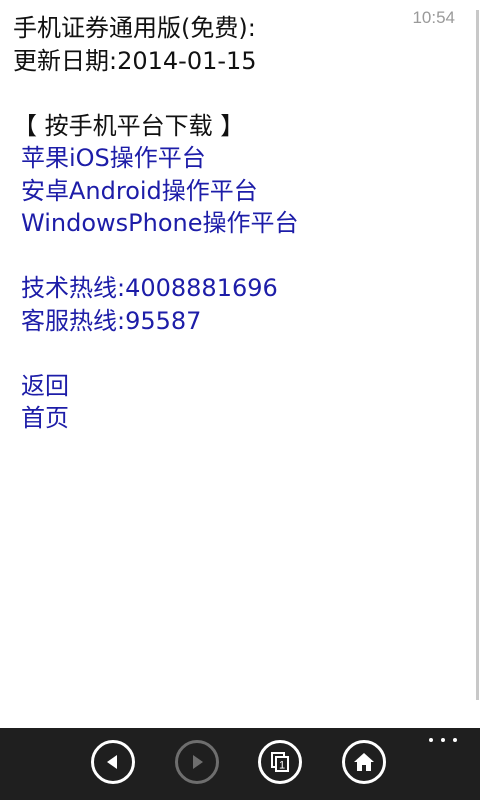 Image resolution: width=480 pixels, height=800 pixels. I want to click on triangle-right-icon, so click(198, 762).